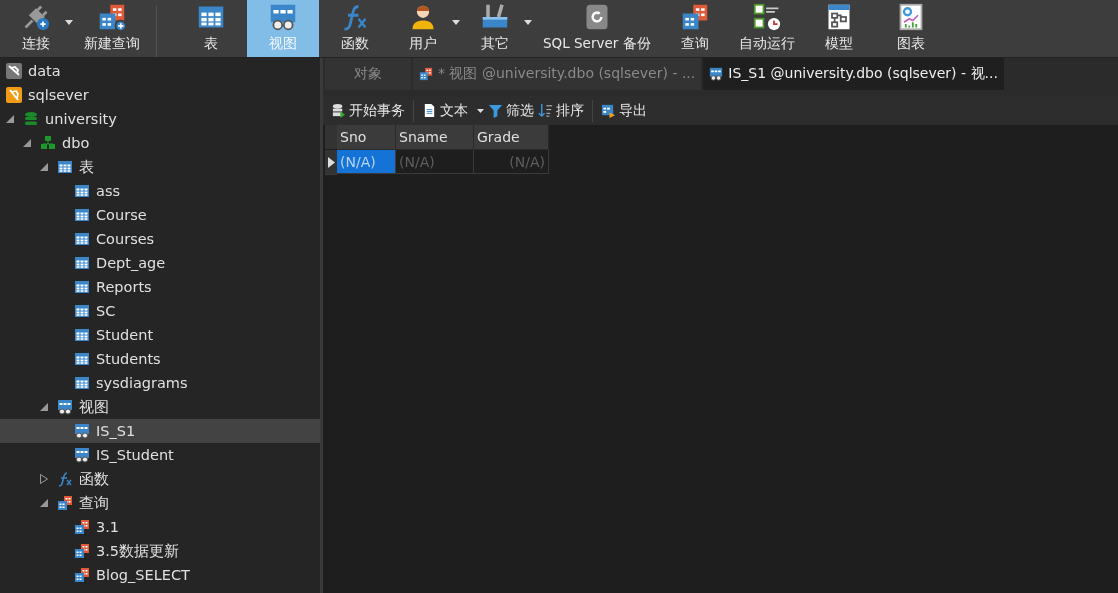  I want to click on toolbar-button: 图表, so click(910, 28).